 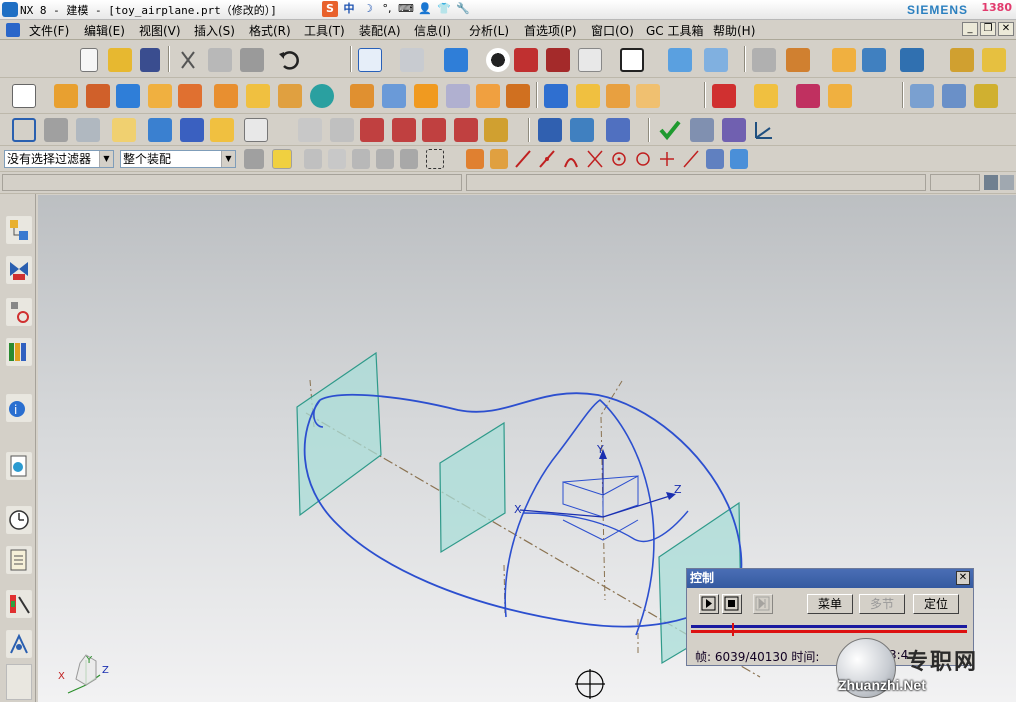 I want to click on component-icon, so click(x=222, y=130).